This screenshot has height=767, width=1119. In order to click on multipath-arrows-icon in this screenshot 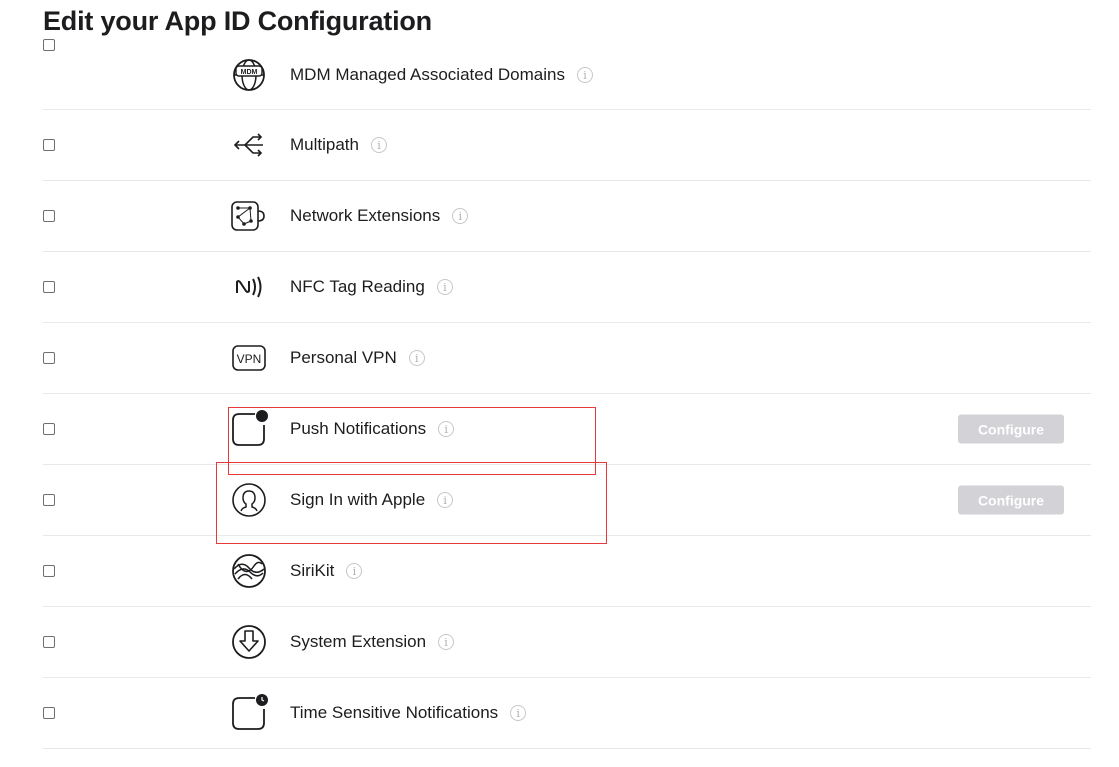, I will do `click(249, 145)`.